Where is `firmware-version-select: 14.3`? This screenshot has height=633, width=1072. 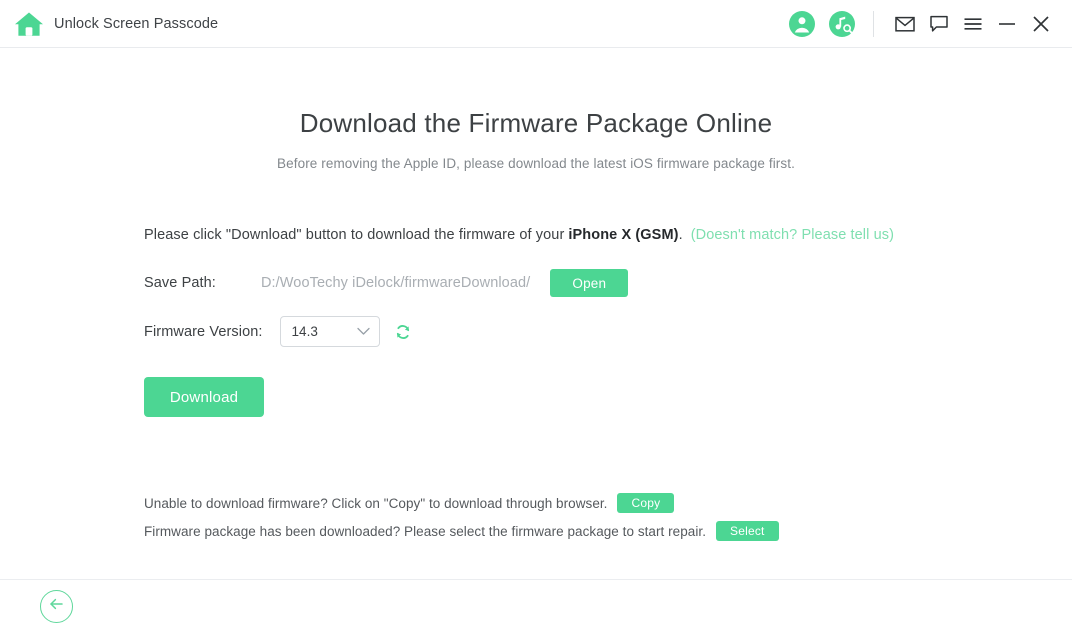 firmware-version-select: 14.3 is located at coordinates (329, 331).